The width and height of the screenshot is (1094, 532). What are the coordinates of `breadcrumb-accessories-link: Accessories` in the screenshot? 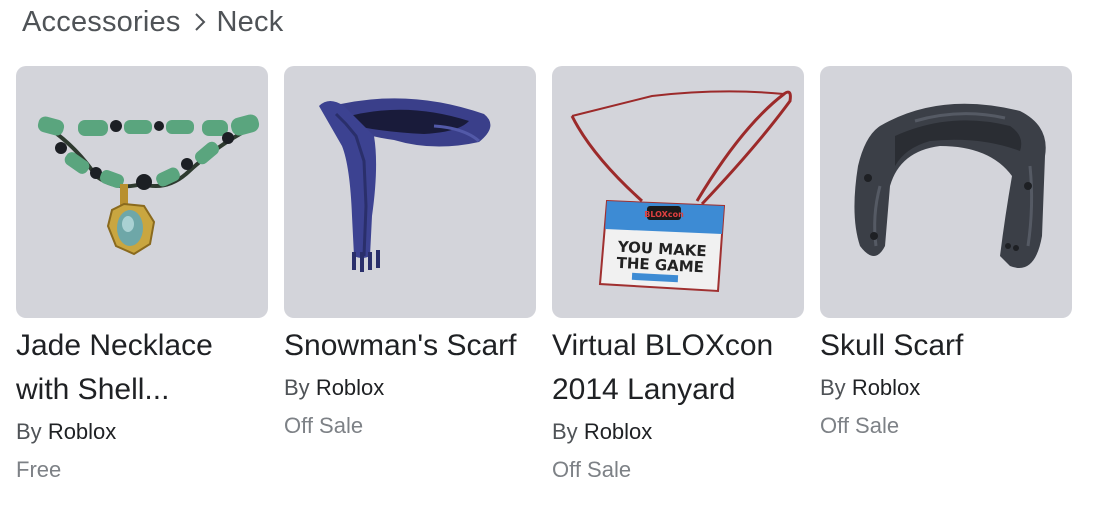 It's located at (101, 22).